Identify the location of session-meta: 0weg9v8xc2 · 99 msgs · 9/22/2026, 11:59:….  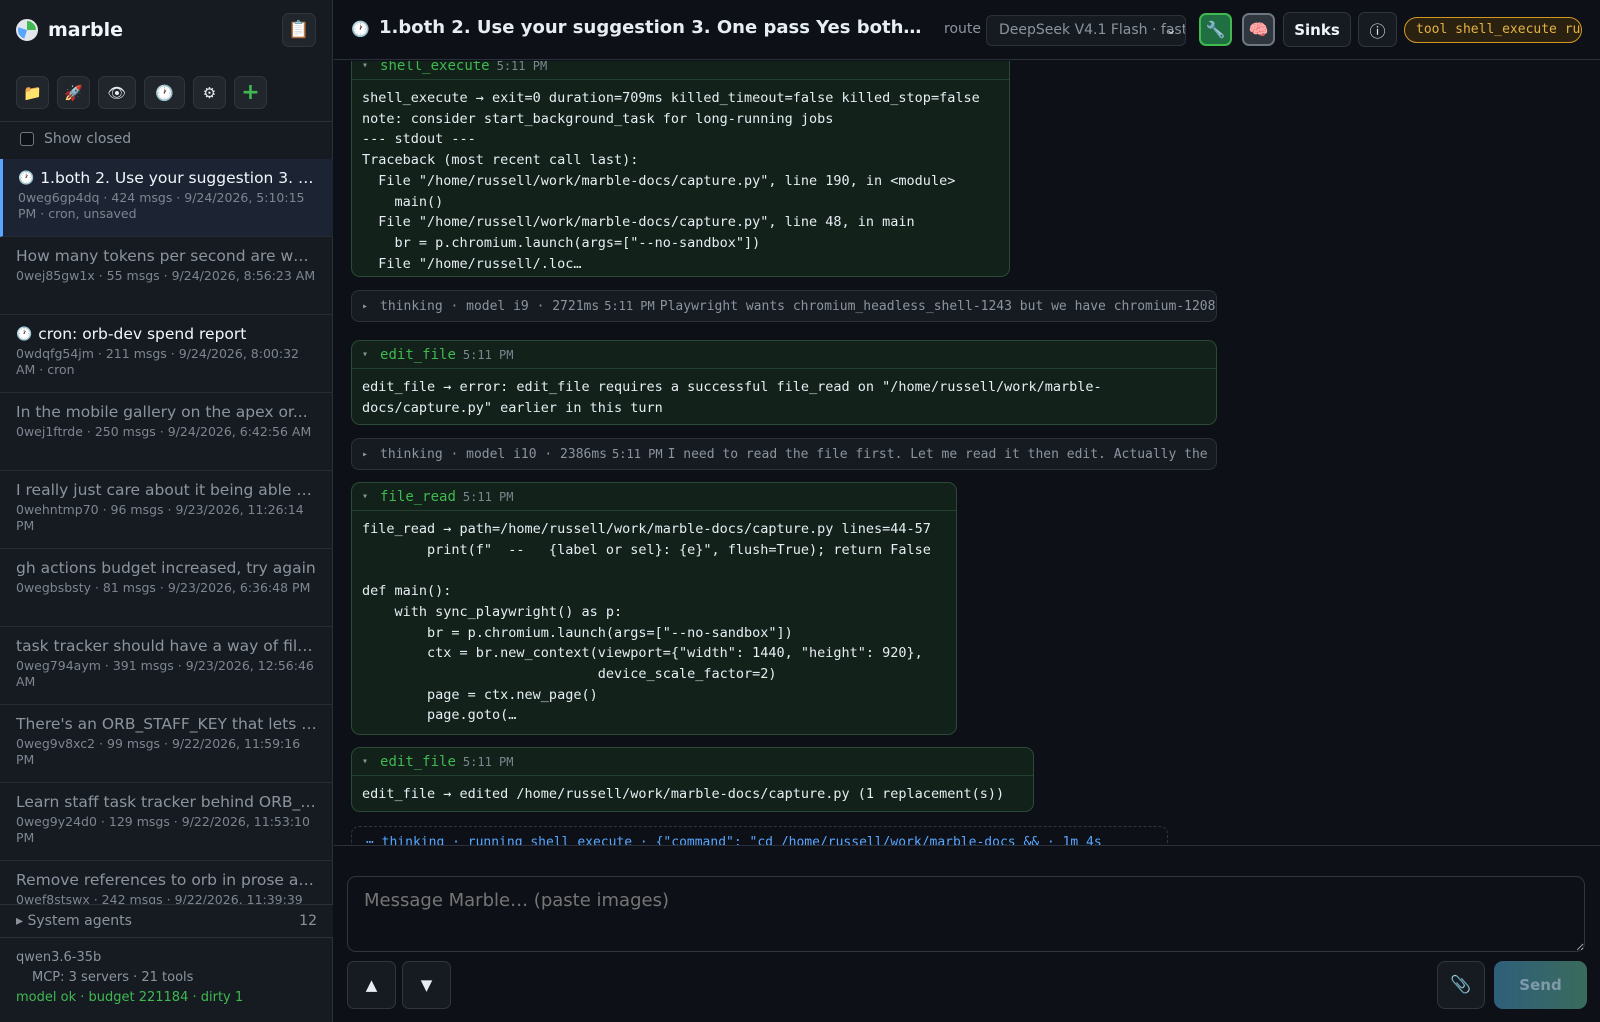
(158, 751).